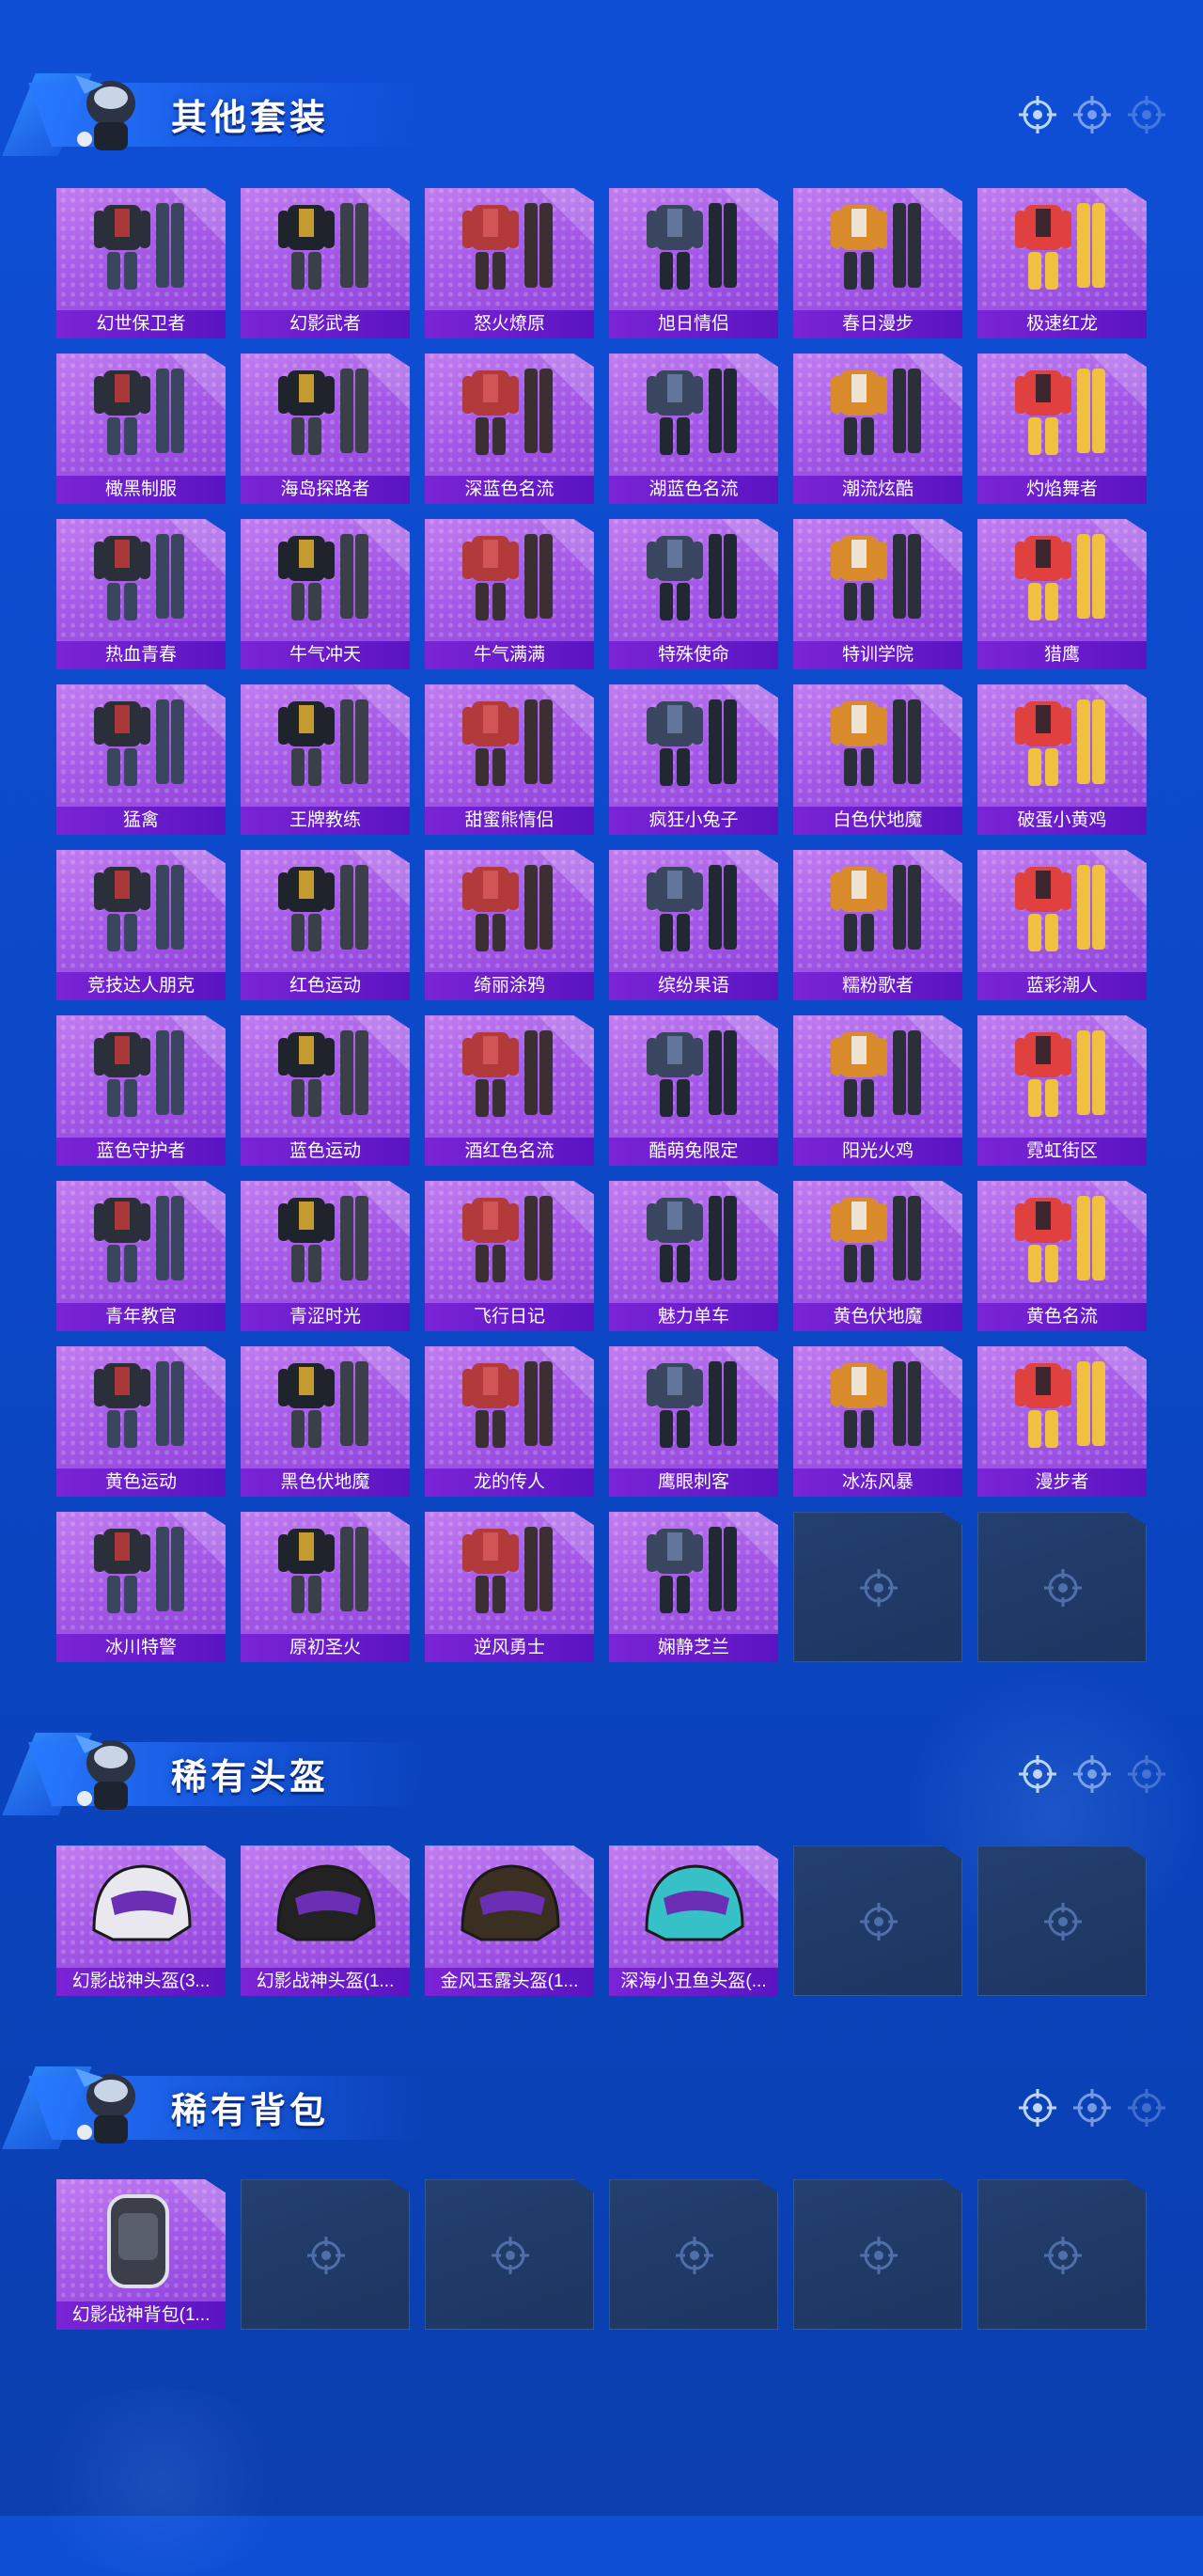  Describe the element at coordinates (141, 1091) in the screenshot. I see `item-card: 蓝色守护者` at that location.